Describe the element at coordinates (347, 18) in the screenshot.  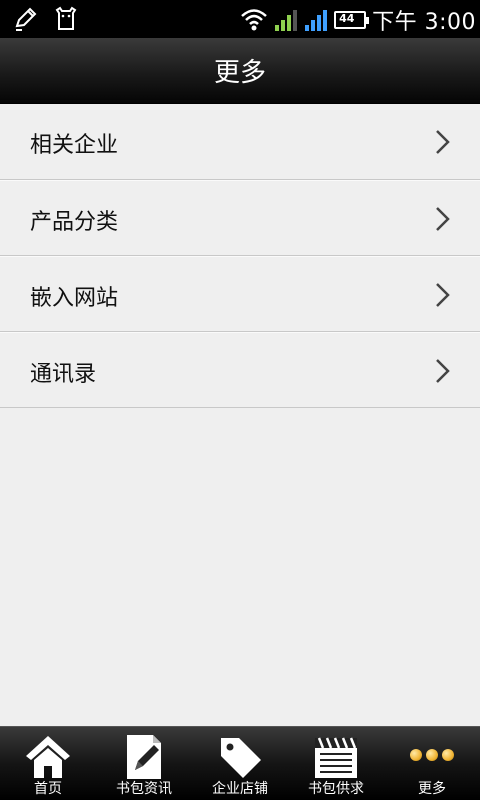
I see `battery-level: 44` at that location.